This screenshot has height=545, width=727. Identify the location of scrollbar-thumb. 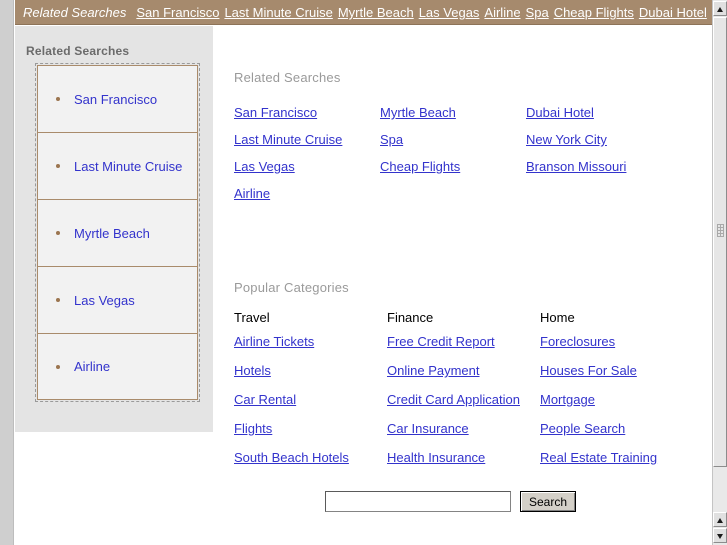
(720, 242).